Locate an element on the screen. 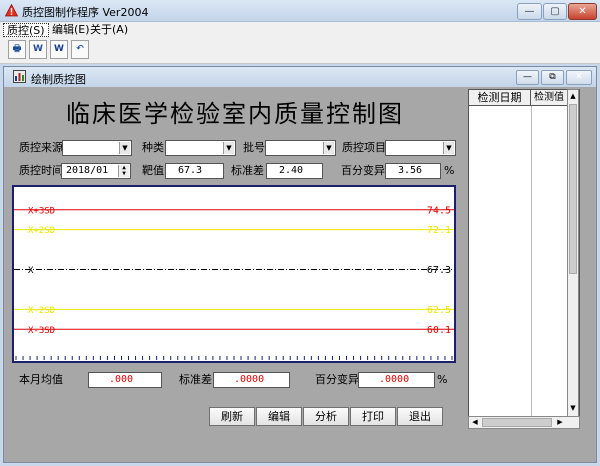 This screenshot has width=600, height=466. stats-cv-field: .0000 is located at coordinates (396, 380).